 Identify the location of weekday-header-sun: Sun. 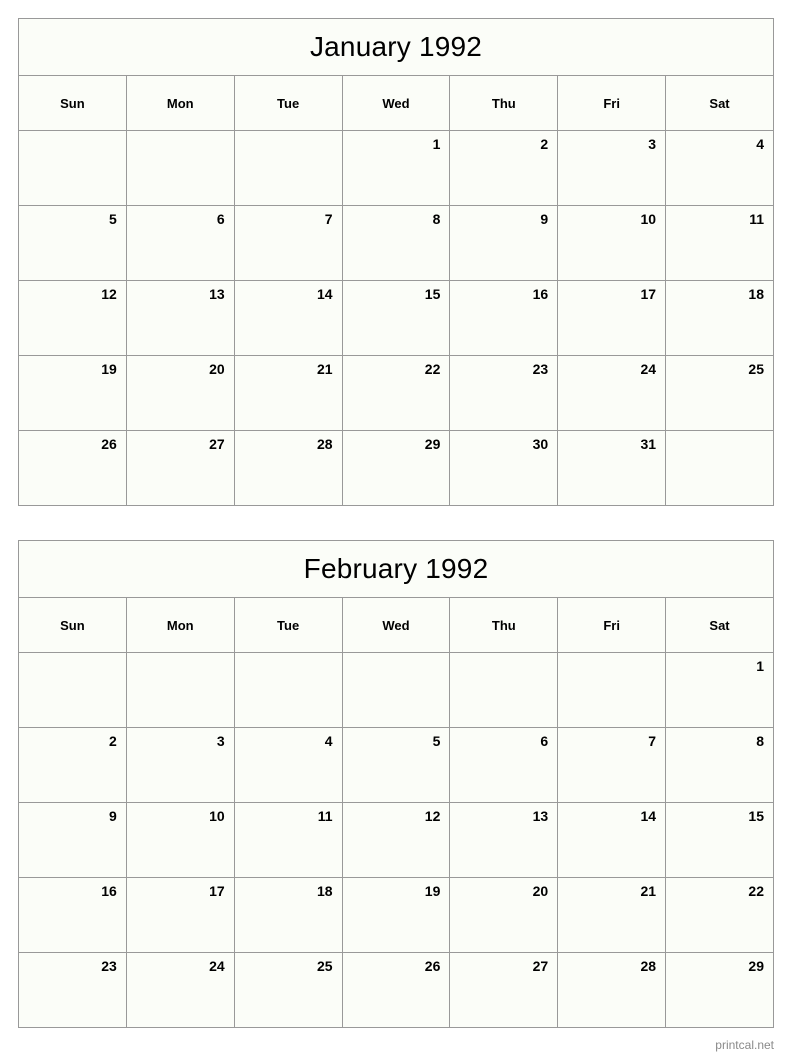
(72, 103).